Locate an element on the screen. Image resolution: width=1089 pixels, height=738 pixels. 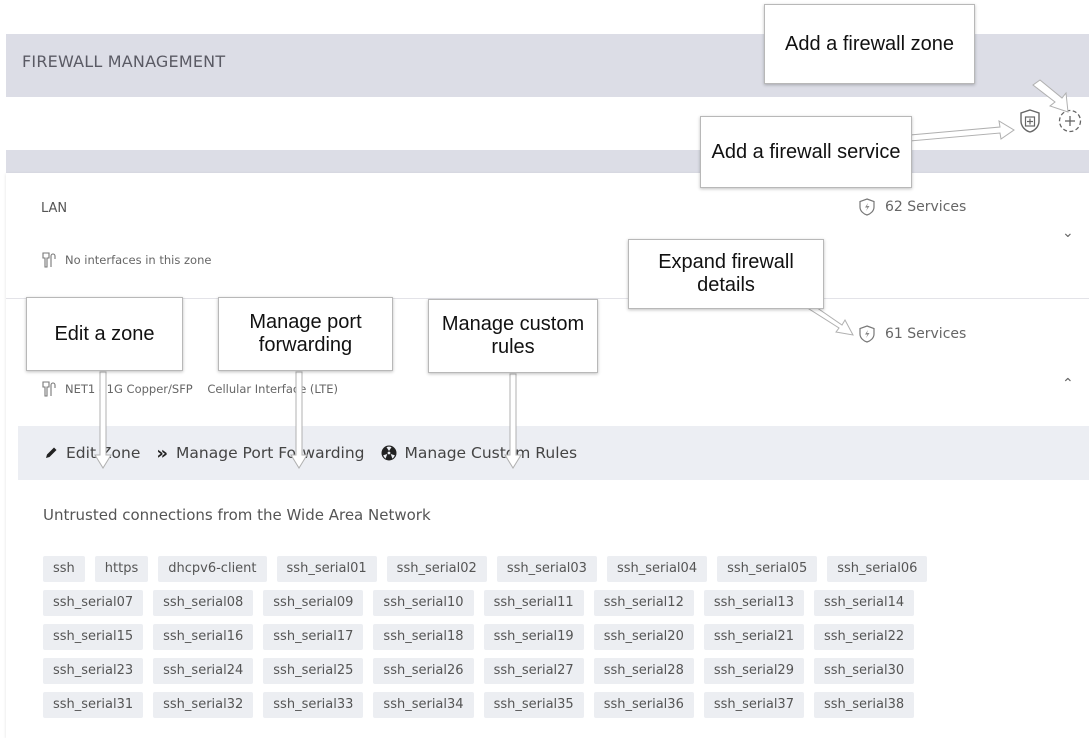
service-tag: ssh_serial38 is located at coordinates (864, 705).